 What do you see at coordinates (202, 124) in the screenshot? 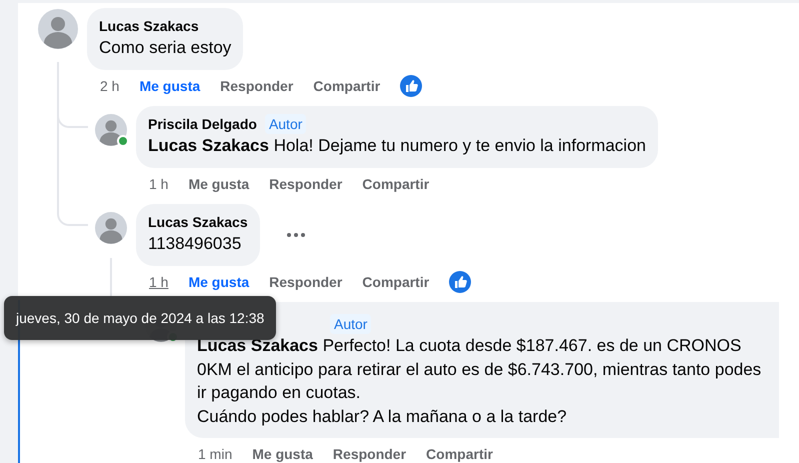
I see `author-name: Priscila Delgado` at bounding box center [202, 124].